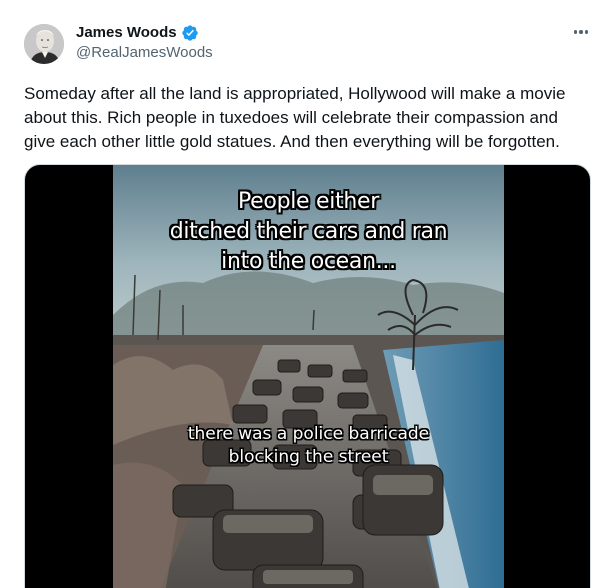 The height and width of the screenshot is (588, 600). I want to click on author-name-row: James Woods, so click(137, 33).